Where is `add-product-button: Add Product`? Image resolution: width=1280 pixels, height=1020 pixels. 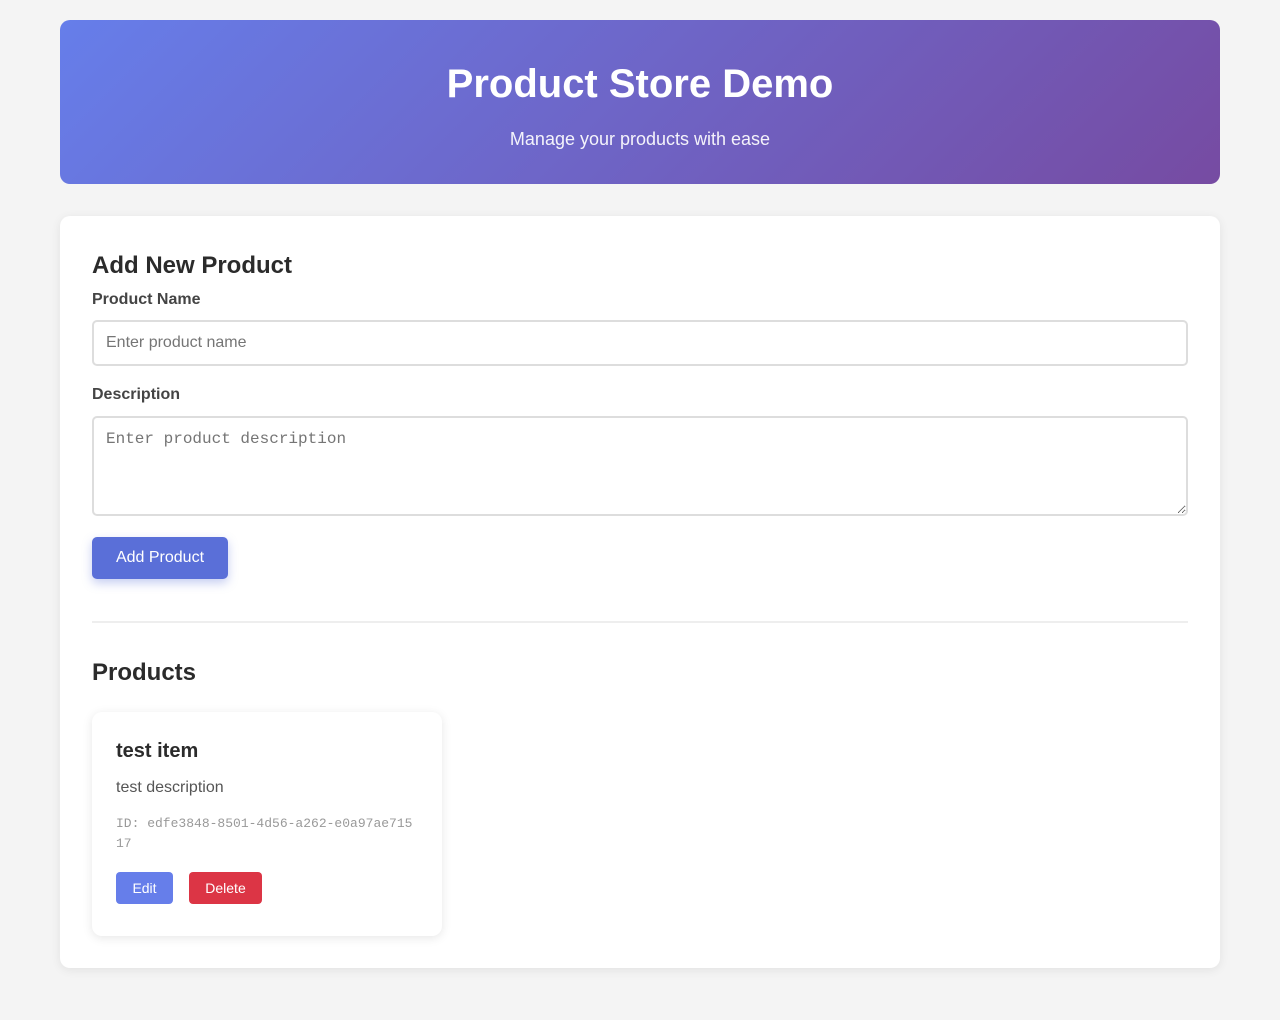 add-product-button: Add Product is located at coordinates (160, 558).